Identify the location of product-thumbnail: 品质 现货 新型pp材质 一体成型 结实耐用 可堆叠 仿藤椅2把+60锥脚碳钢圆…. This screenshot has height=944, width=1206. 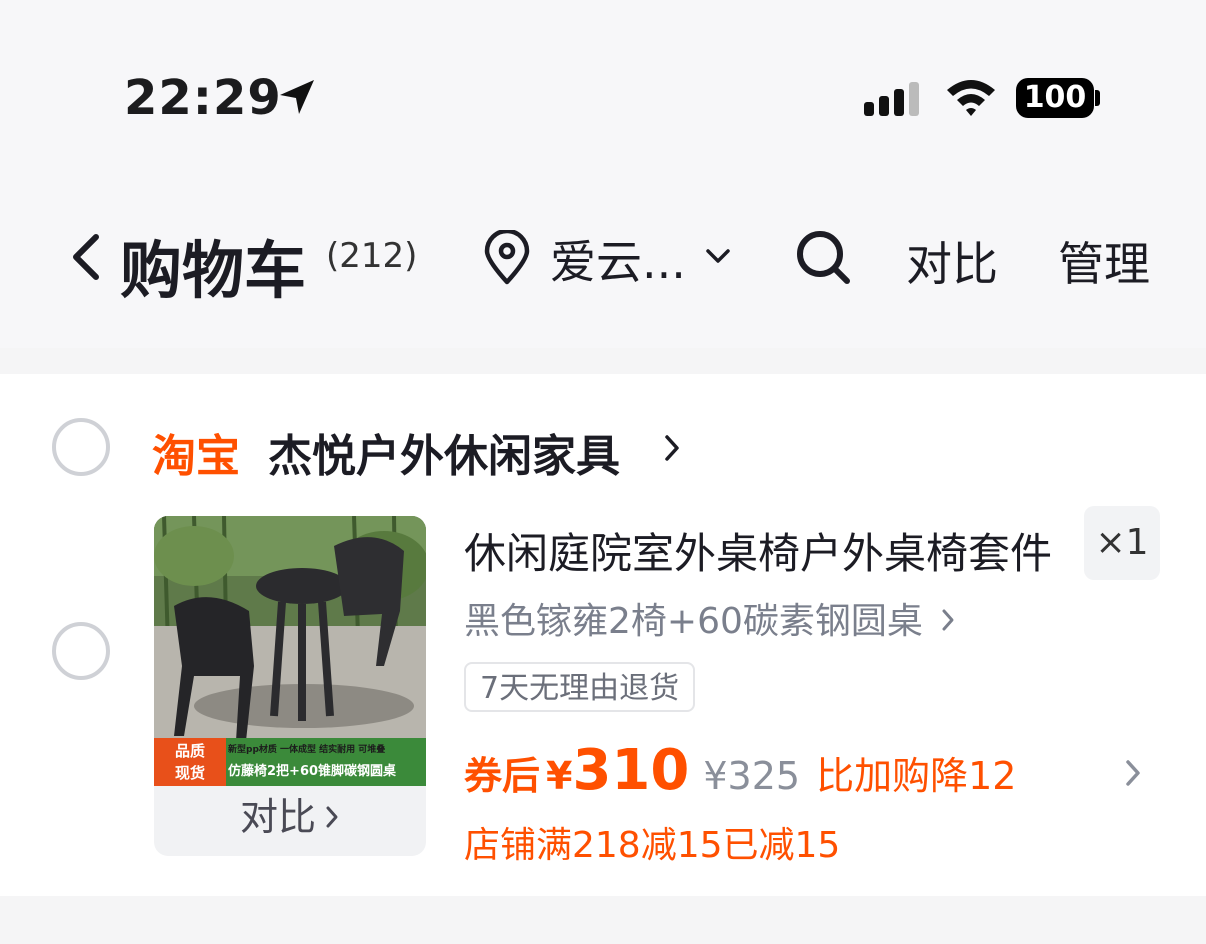
(290, 686).